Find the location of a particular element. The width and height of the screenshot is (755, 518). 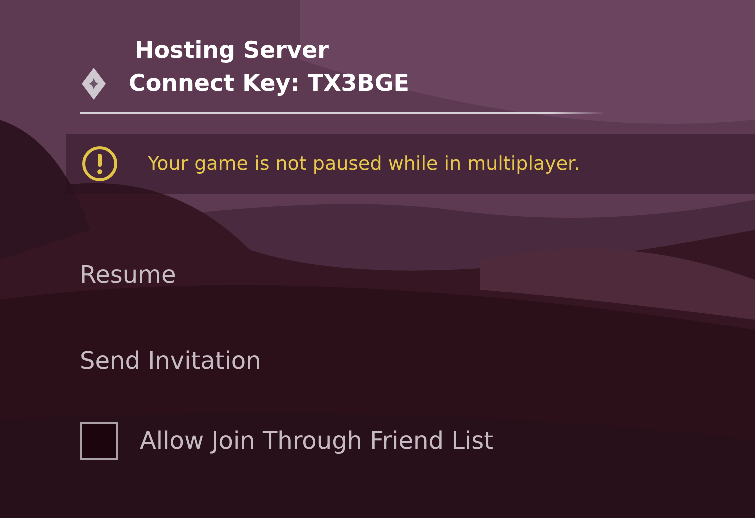

connect-key: Connect Key: TX3BGE is located at coordinates (269, 84).